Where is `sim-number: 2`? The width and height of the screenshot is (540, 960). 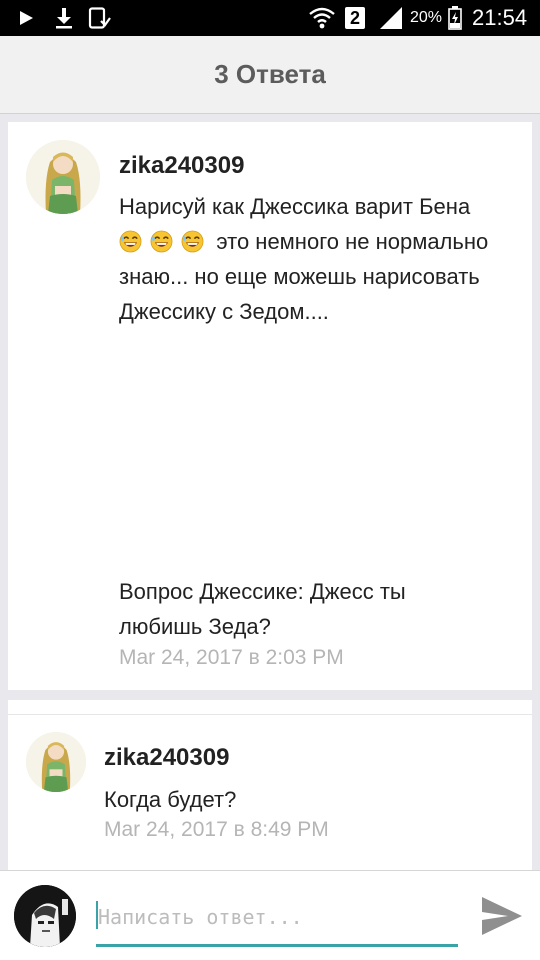
sim-number: 2 is located at coordinates (355, 18).